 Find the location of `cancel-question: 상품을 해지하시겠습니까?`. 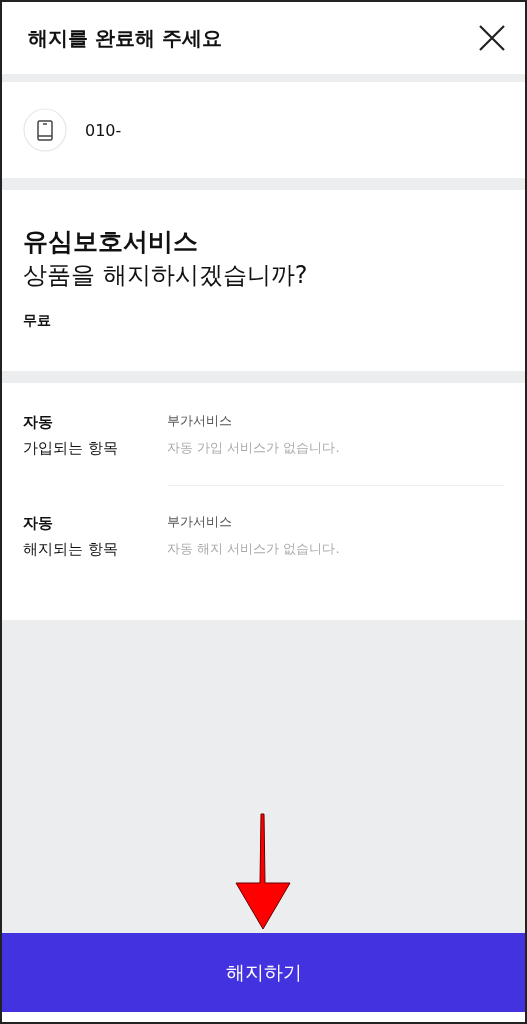

cancel-question: 상품을 해지하시겠습니까? is located at coordinates (166, 275).